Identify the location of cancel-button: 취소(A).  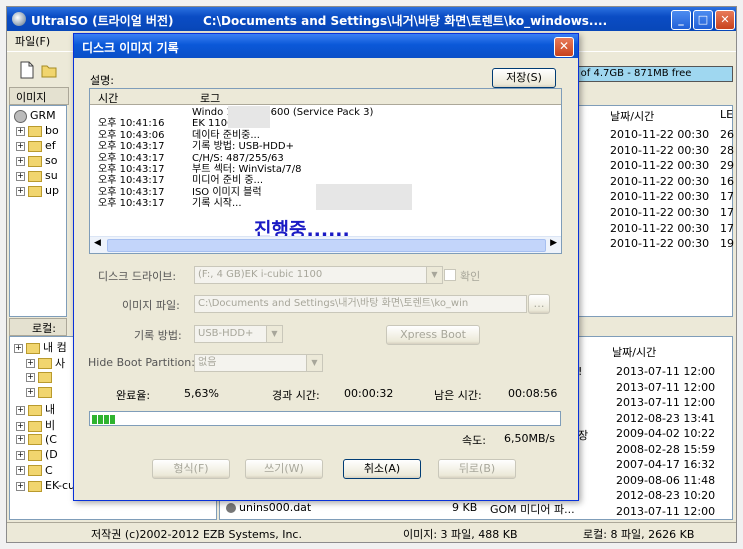
(382, 469).